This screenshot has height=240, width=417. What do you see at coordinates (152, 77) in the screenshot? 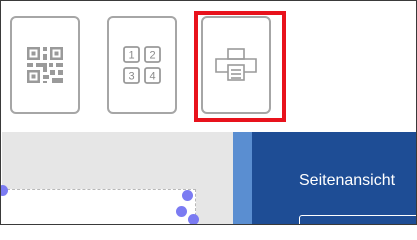
I see `grid-cell-4: 4` at bounding box center [152, 77].